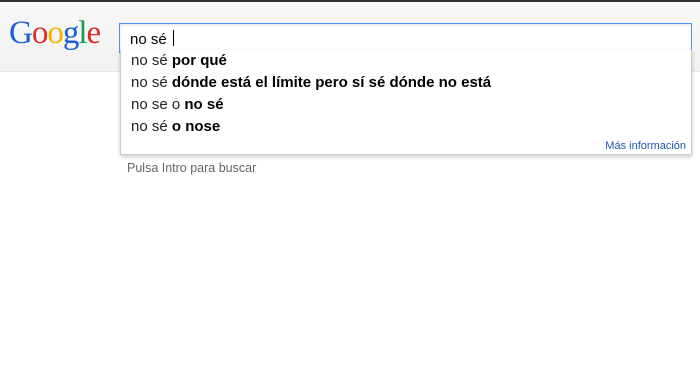  What do you see at coordinates (21, 33) in the screenshot?
I see `logo-letter-g: G` at bounding box center [21, 33].